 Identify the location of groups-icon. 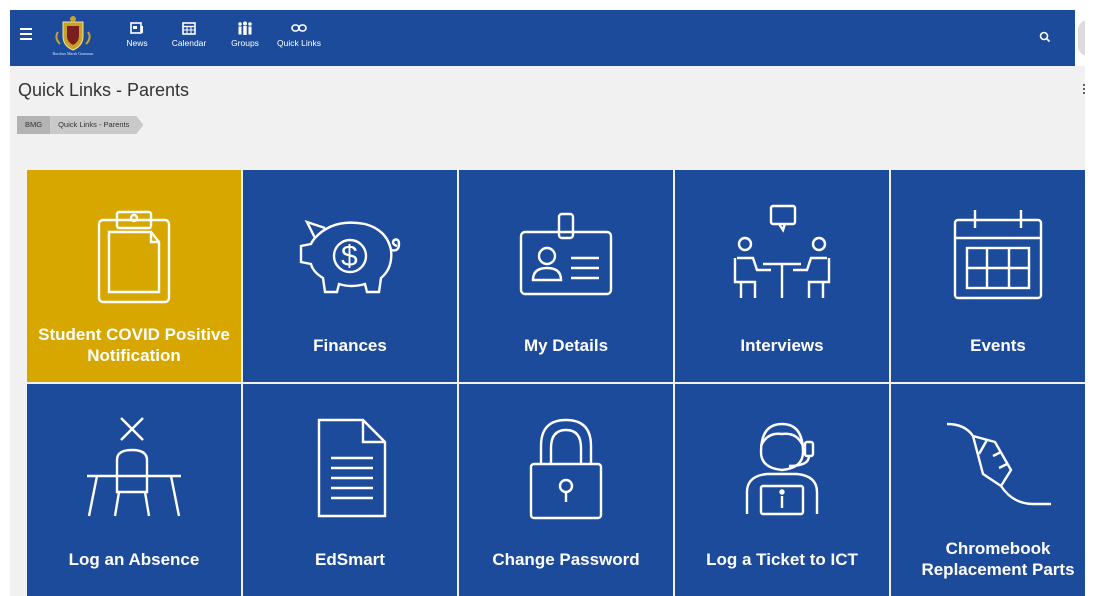
(245, 28).